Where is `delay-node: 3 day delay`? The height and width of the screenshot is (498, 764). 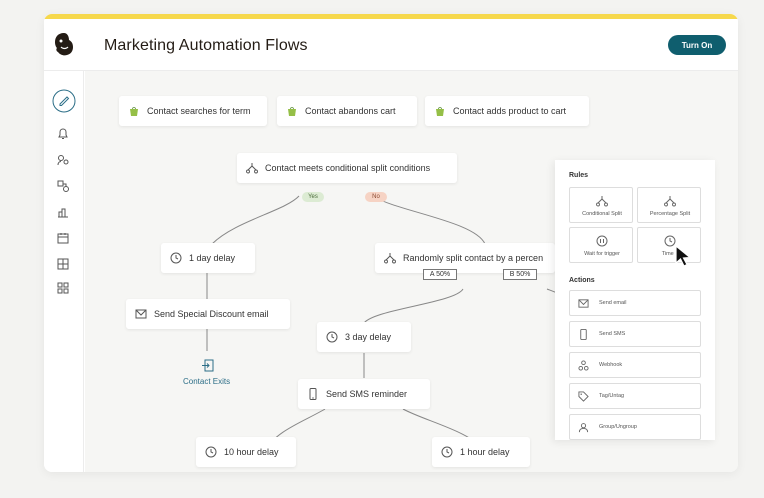 delay-node: 3 day delay is located at coordinates (364, 337).